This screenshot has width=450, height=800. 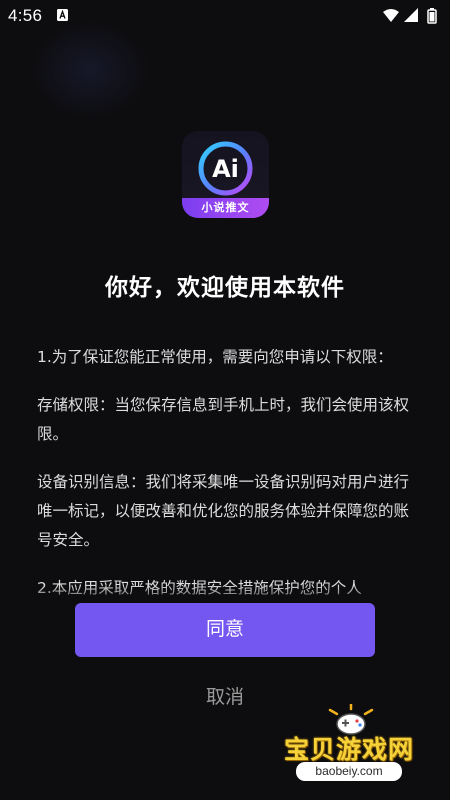 What do you see at coordinates (225, 595) in the screenshot?
I see `scroll-fade` at bounding box center [225, 595].